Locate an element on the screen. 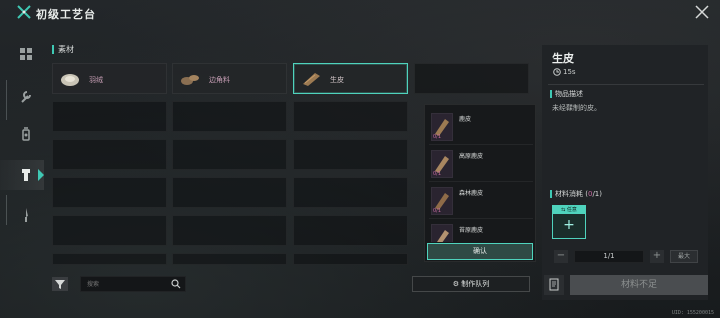  crafting-logo-icon is located at coordinates (24, 12).